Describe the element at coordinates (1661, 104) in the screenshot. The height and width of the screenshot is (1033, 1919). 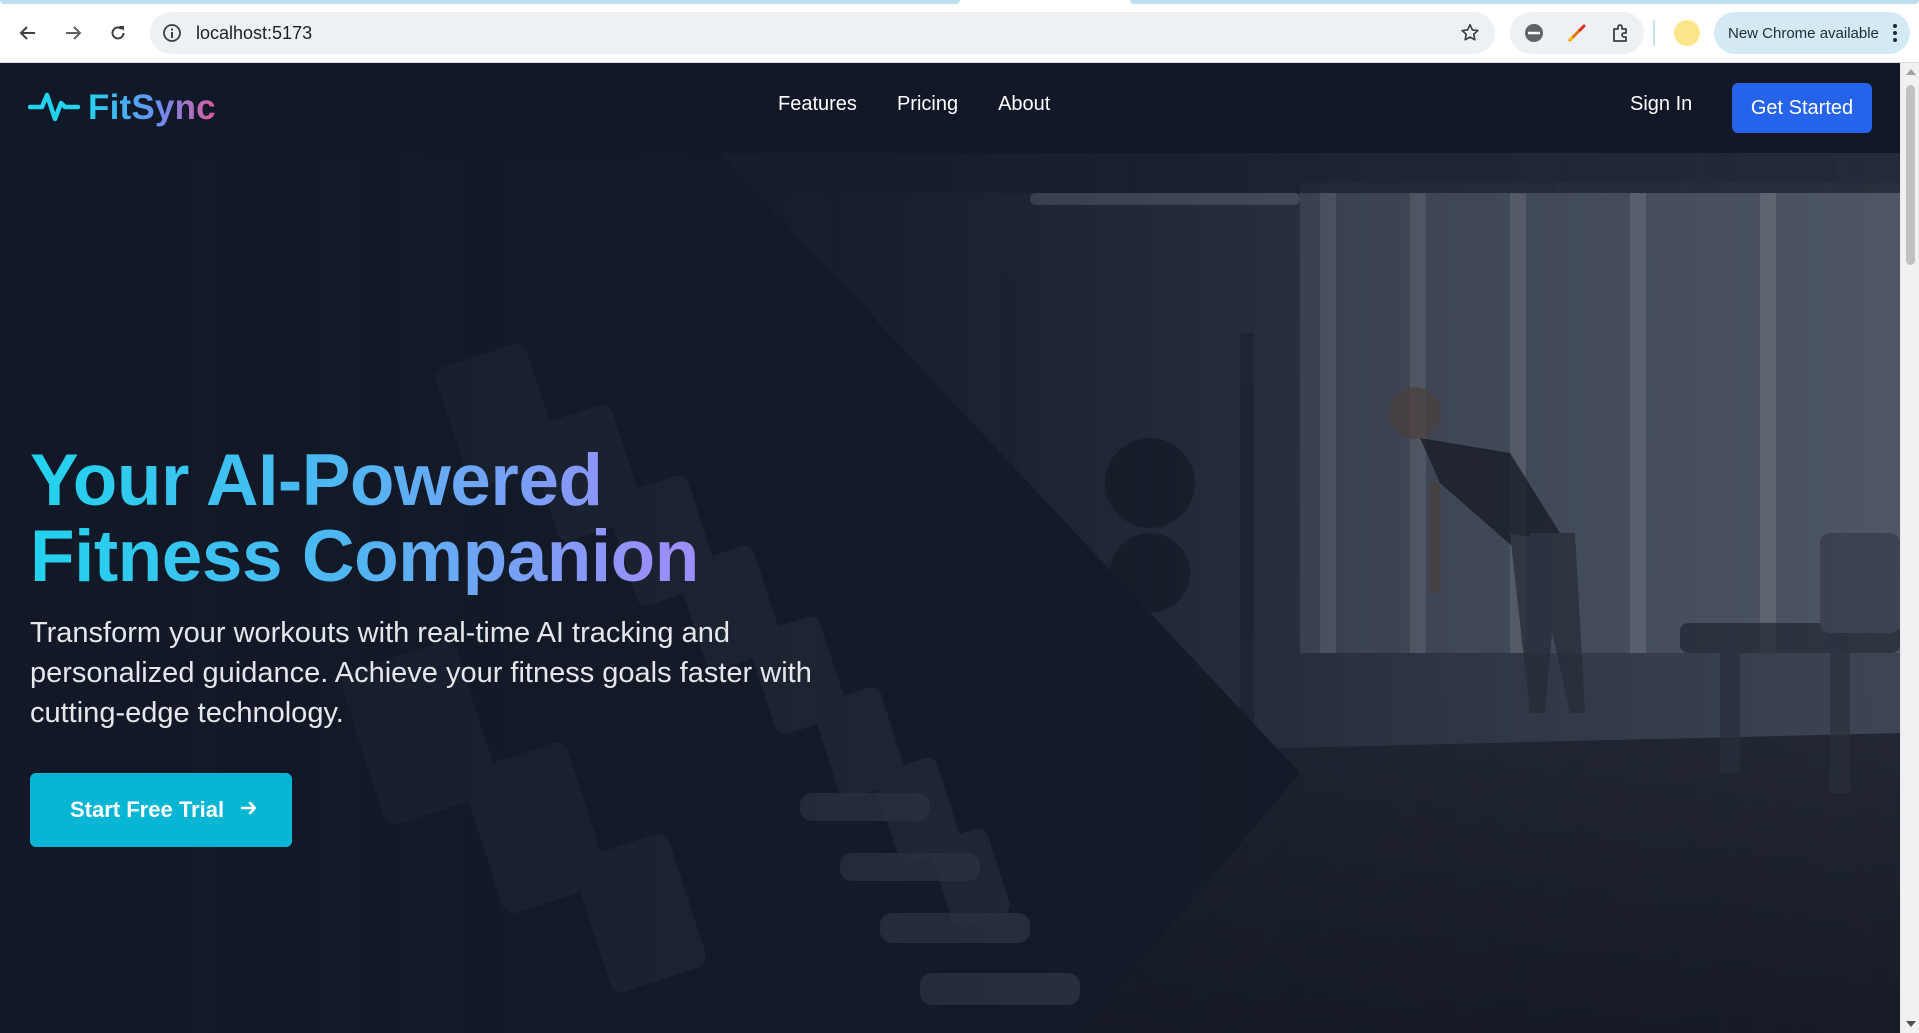
I see `sign-in-link: Sign In` at that location.